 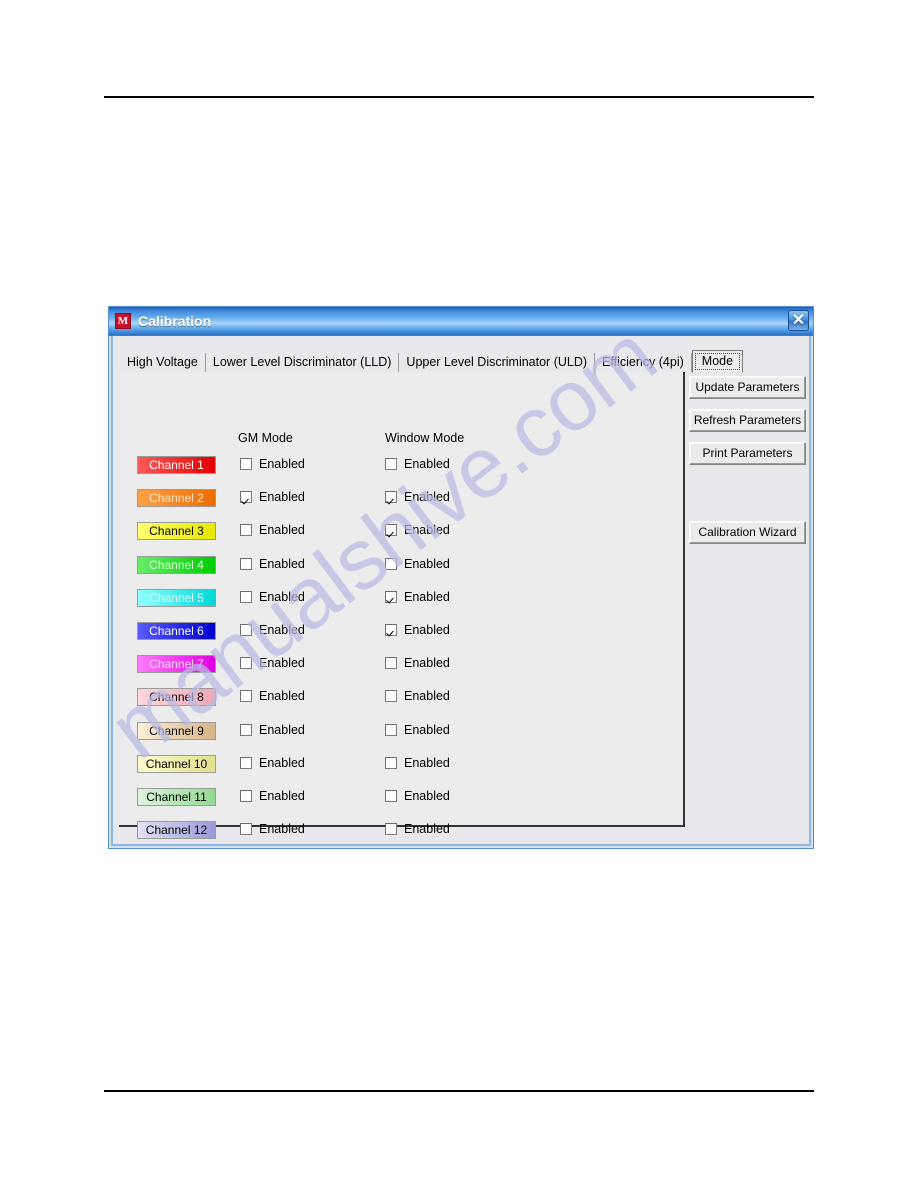 I want to click on channel-button-2: Channel 2, so click(x=176, y=498).